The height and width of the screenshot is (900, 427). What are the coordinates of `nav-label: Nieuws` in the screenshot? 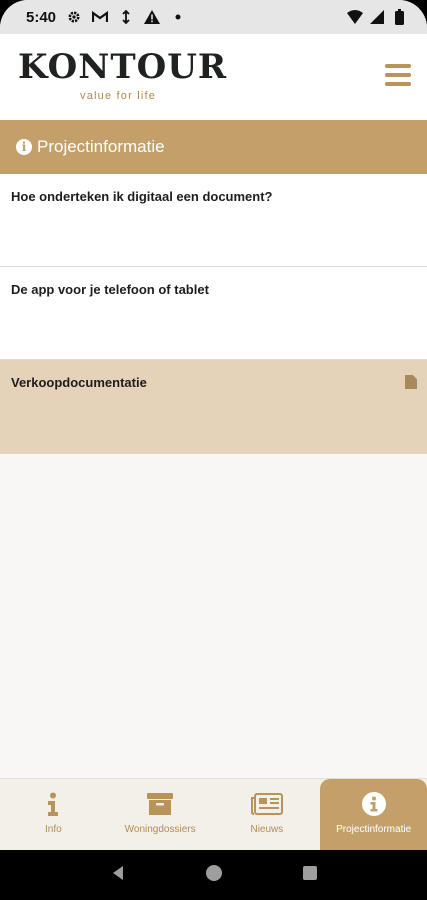 It's located at (267, 829).